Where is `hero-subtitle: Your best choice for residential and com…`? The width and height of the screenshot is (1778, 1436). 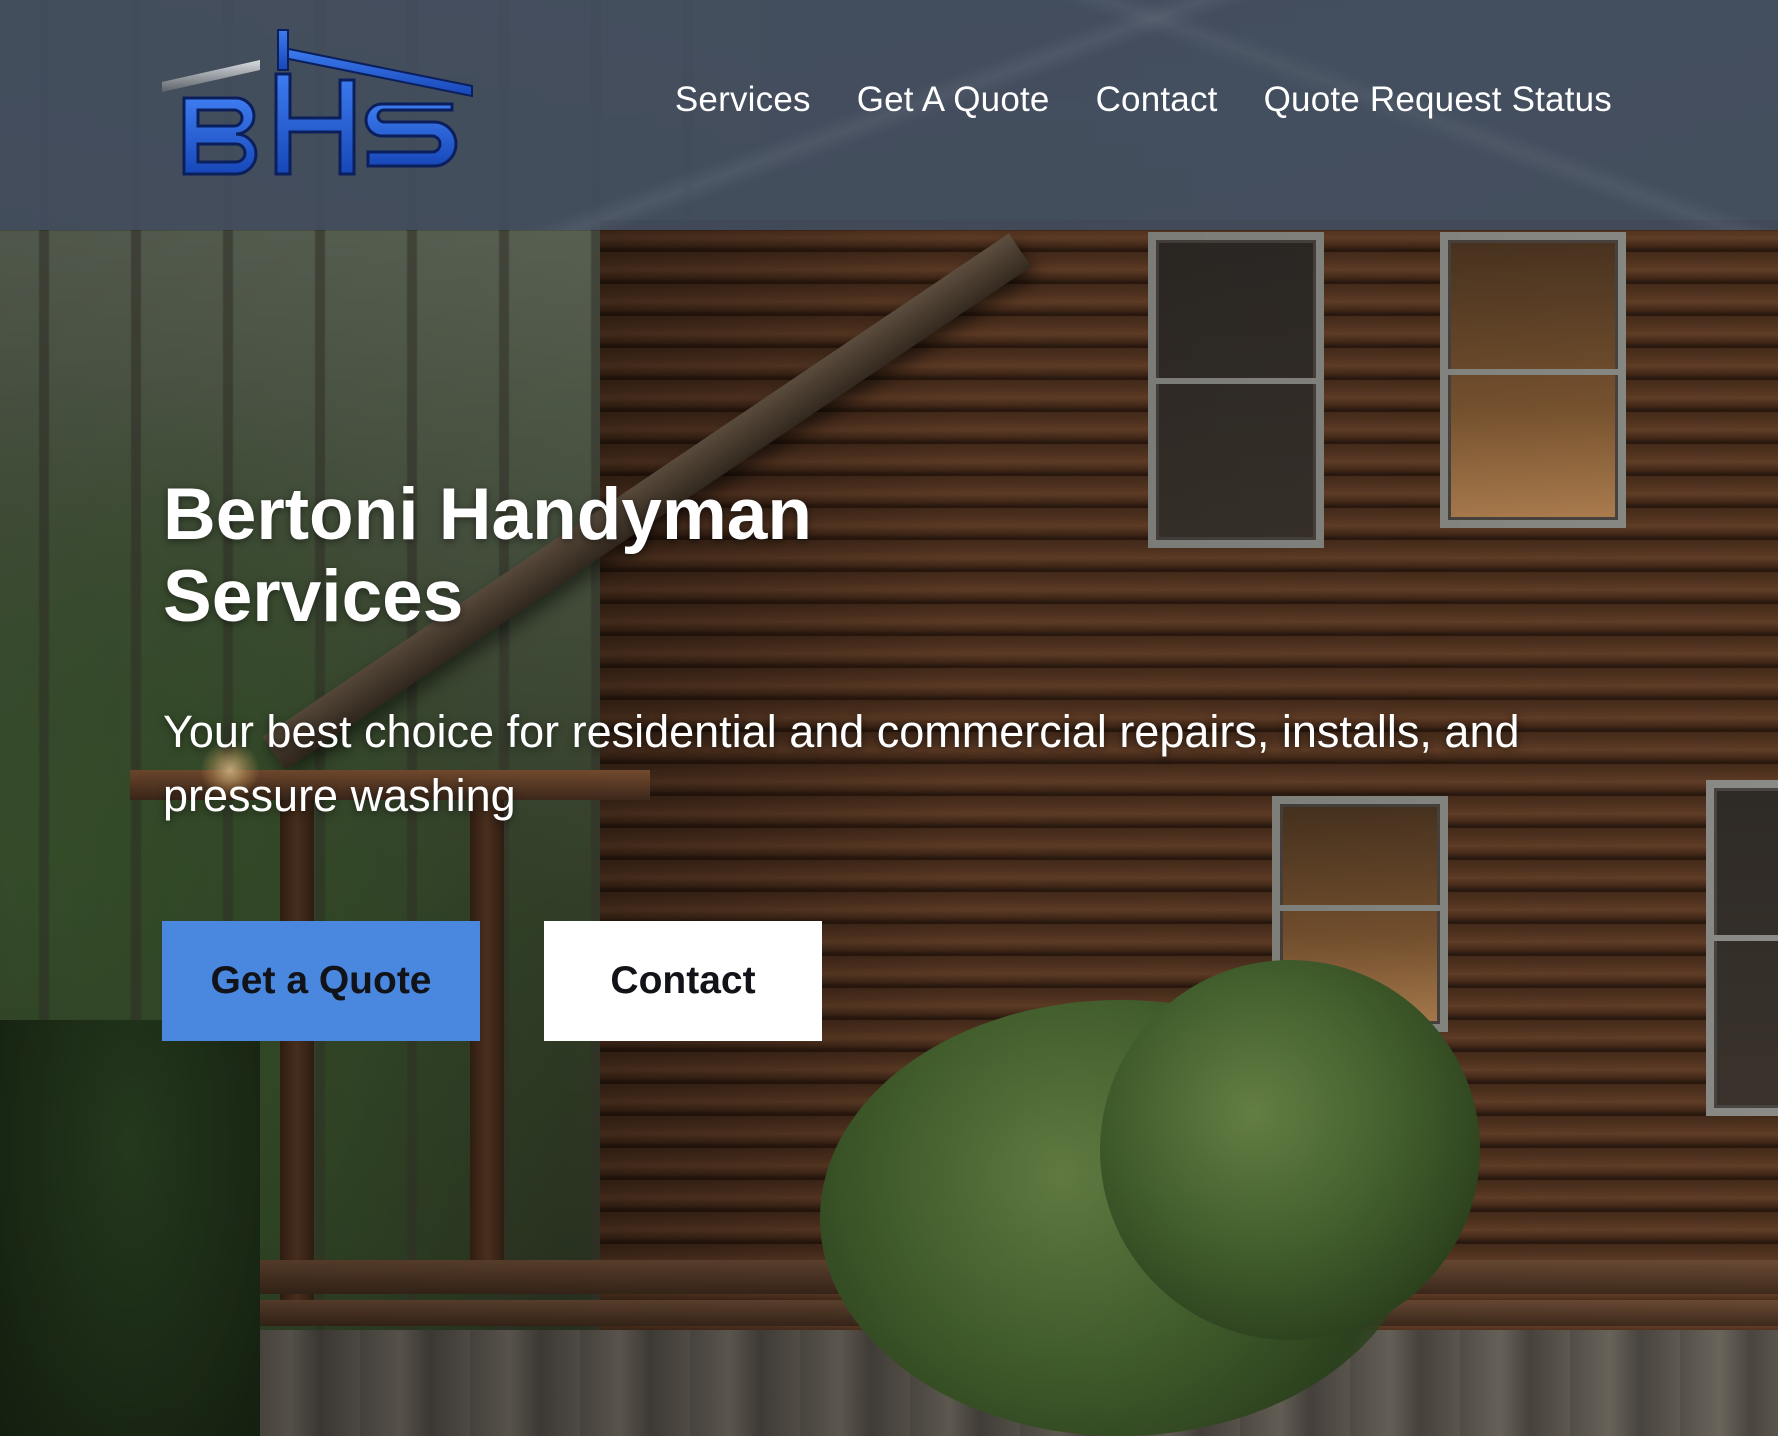
hero-subtitle: Your best choice for residential and com… is located at coordinates (841, 763).